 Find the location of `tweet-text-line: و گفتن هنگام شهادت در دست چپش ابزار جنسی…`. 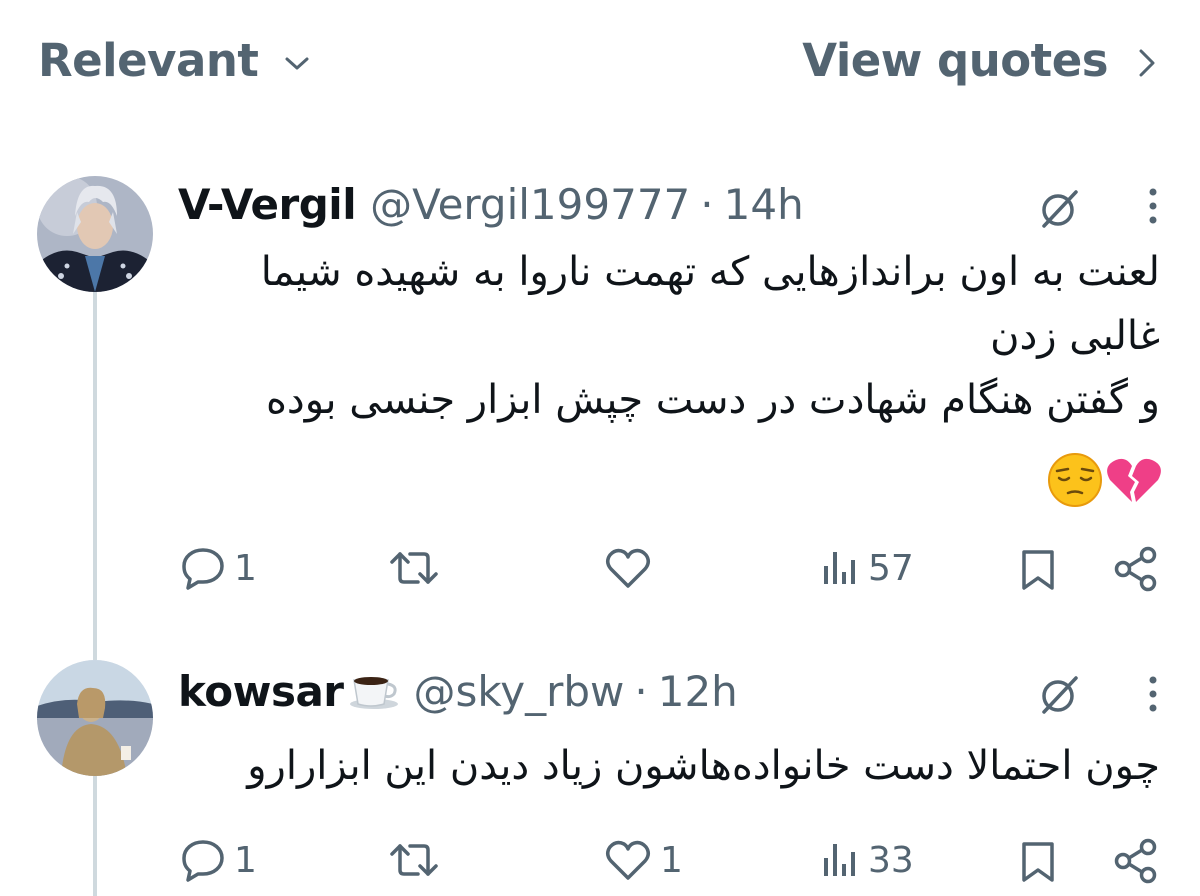

tweet-text-line: و گفتن هنگام شهادت در دست چپش ابزار جنسی… is located at coordinates (712, 400).